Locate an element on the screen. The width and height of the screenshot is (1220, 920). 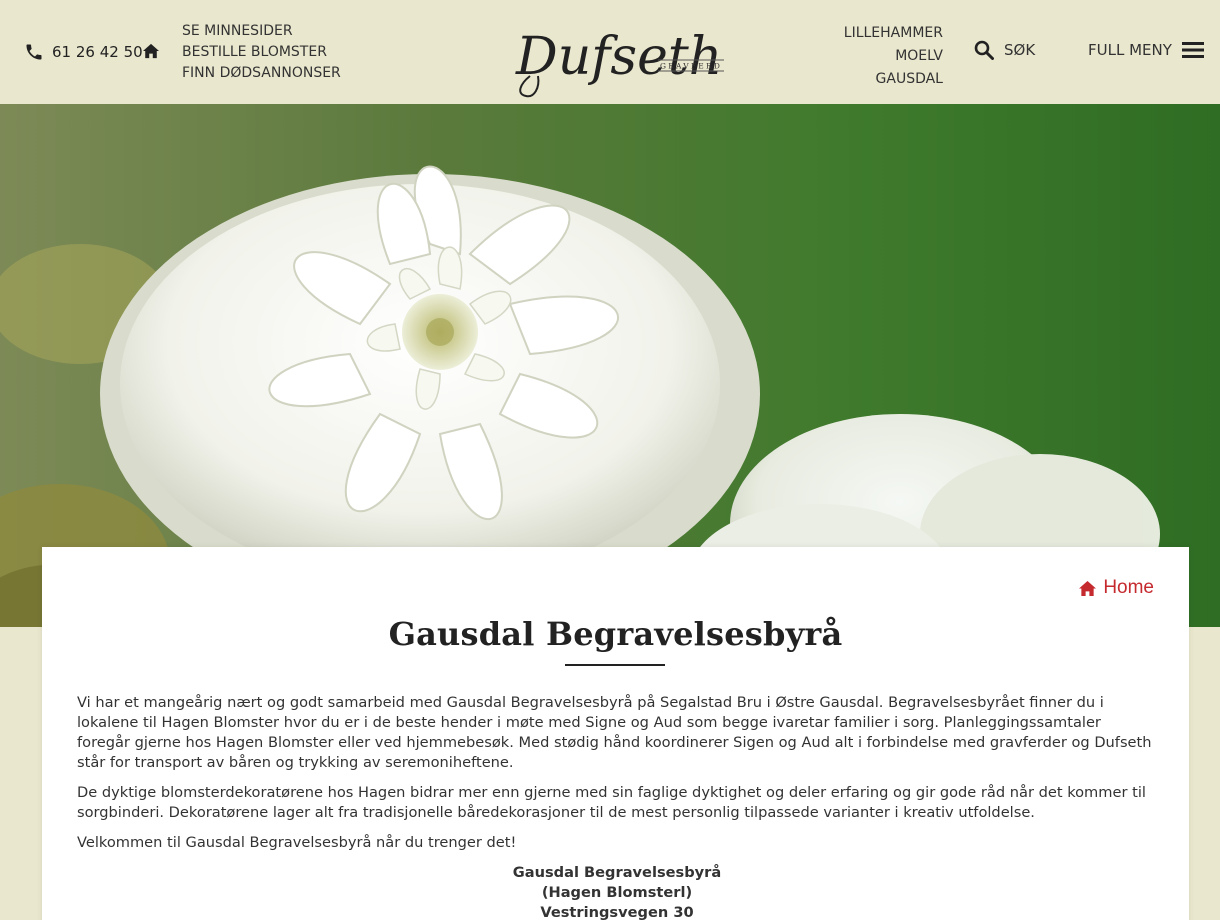
location-links: LILLEHAMMER MOELV GAUSDAL is located at coordinates (893, 56).